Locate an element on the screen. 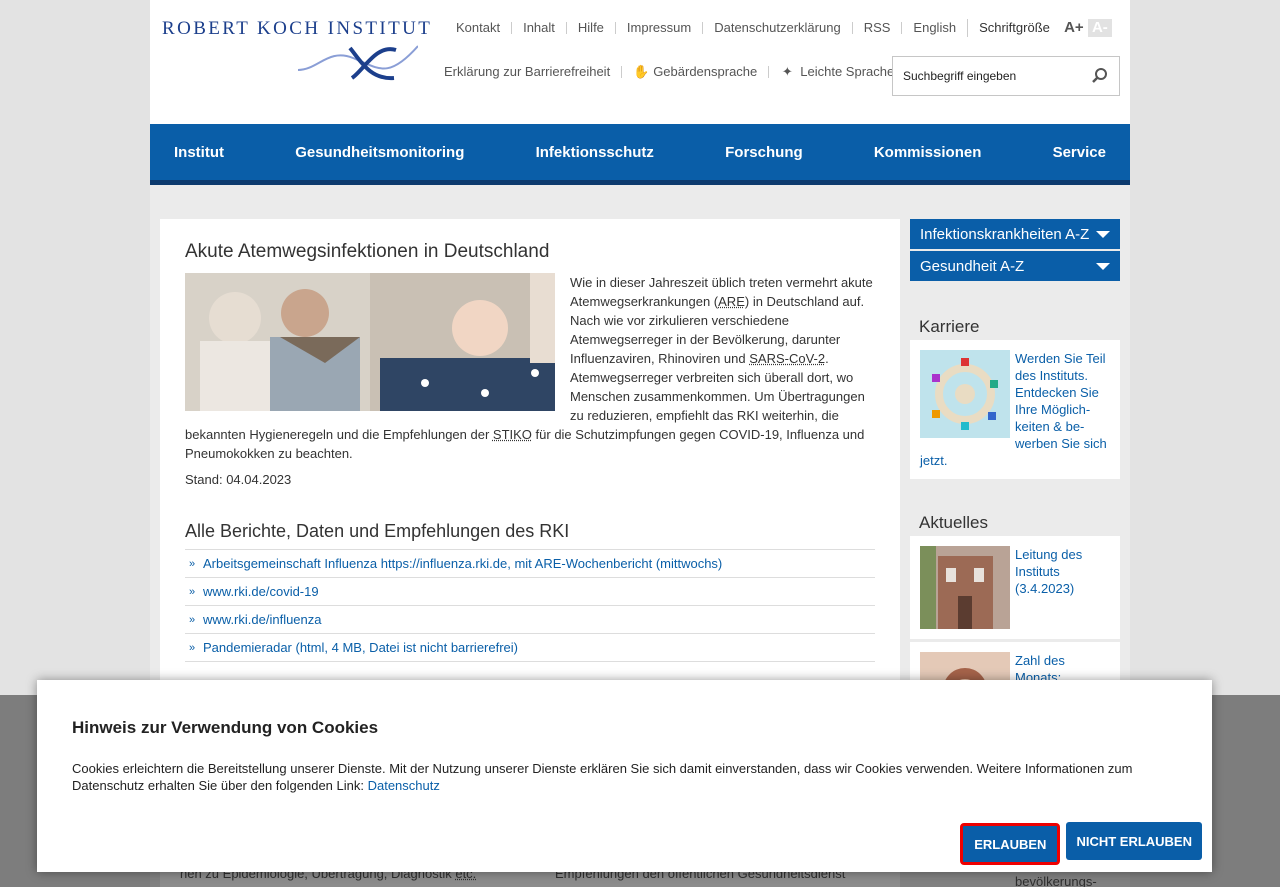  search-box is located at coordinates (1006, 76).